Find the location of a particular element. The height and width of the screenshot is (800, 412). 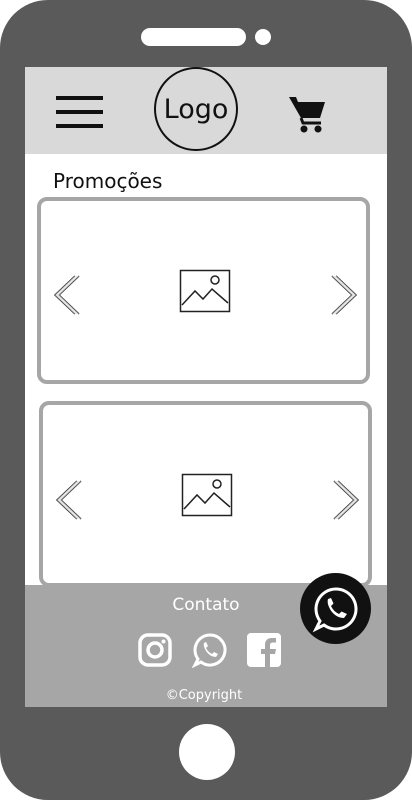

section-title: Promoções is located at coordinates (108, 181).